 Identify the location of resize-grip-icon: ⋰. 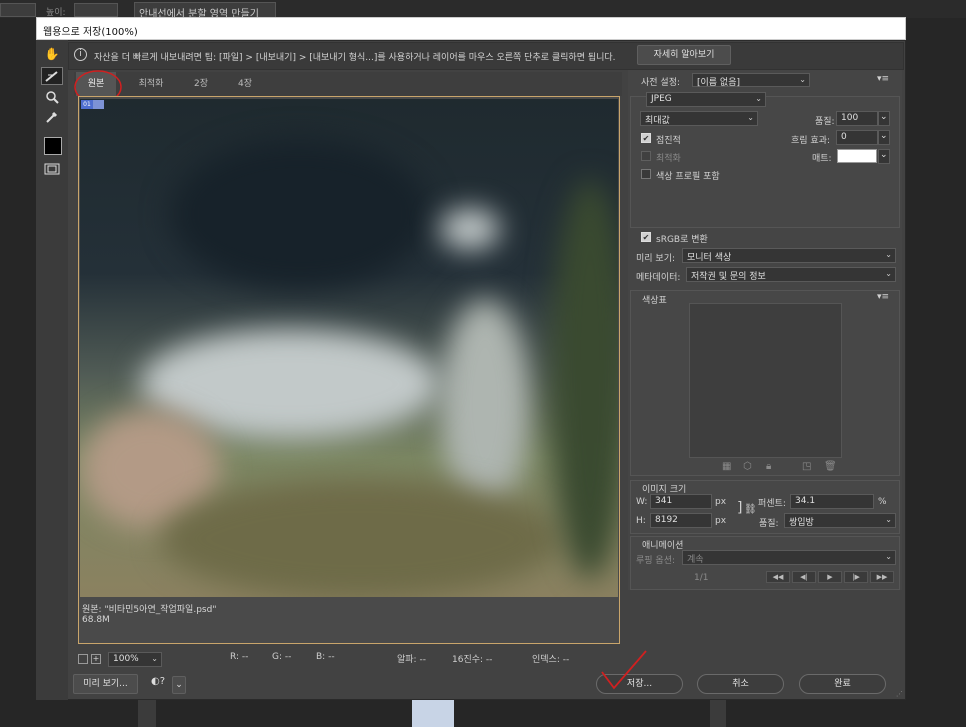
(900, 694).